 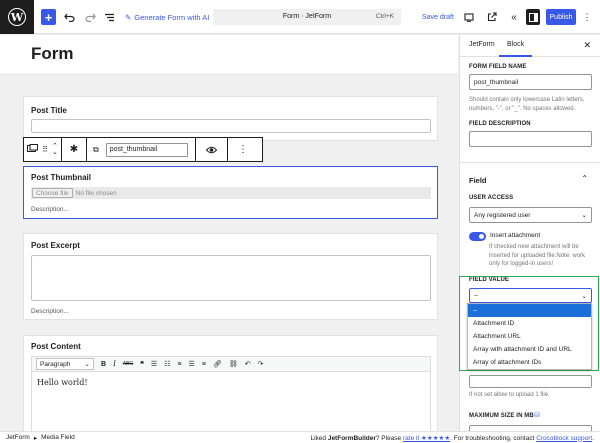 I want to click on max-files-input, so click(x=530, y=381).